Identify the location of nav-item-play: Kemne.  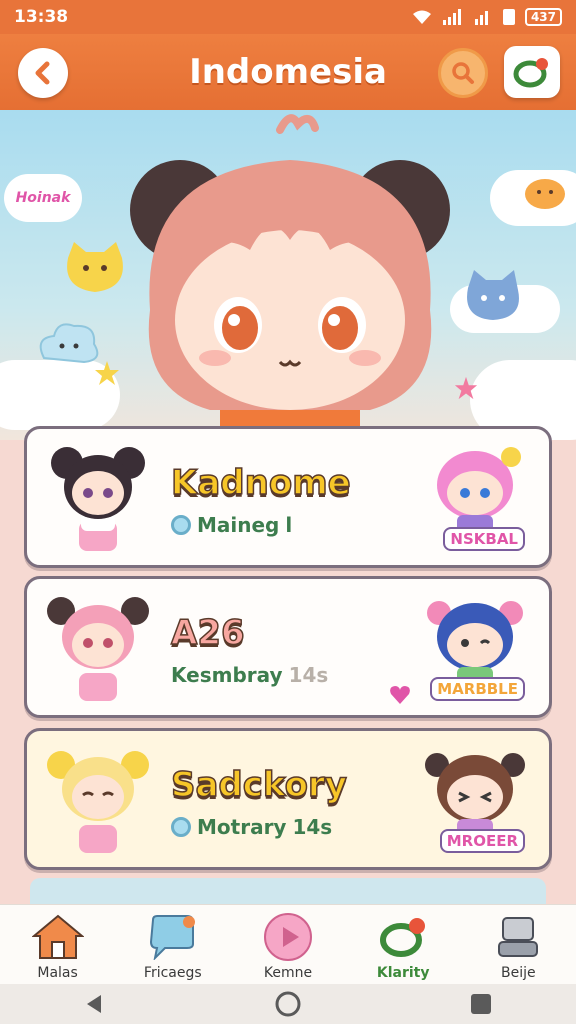
(288, 943).